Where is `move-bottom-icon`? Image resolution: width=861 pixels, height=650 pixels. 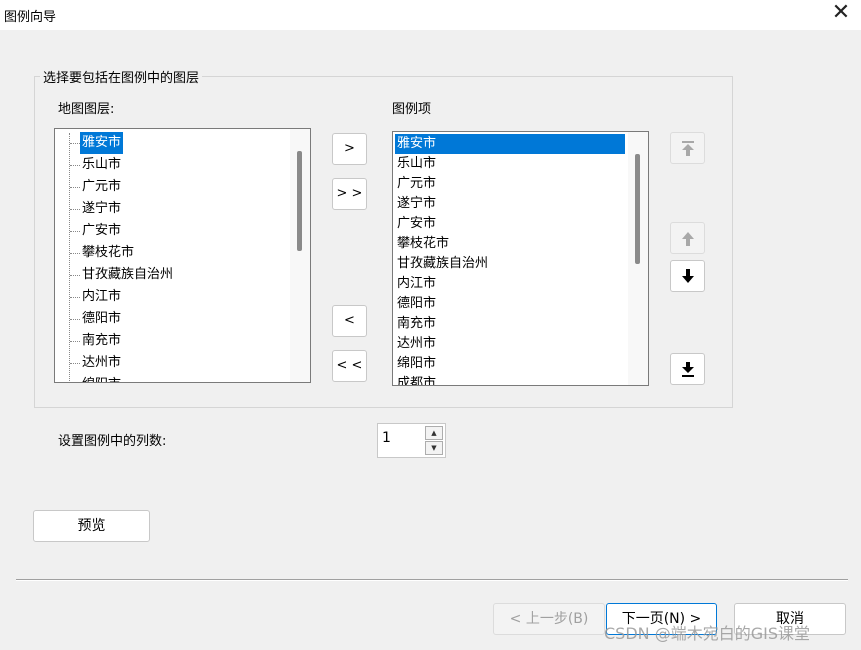
move-bottom-icon is located at coordinates (688, 369).